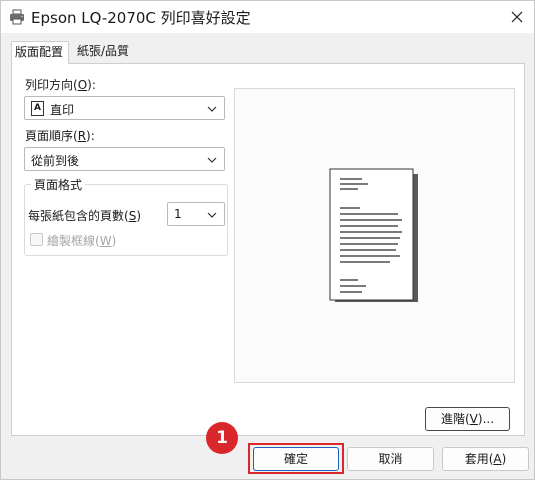 Image resolution: width=535 pixels, height=480 pixels. Describe the element at coordinates (40, 52) in the screenshot. I see `tab-layout: 版面配置` at that location.